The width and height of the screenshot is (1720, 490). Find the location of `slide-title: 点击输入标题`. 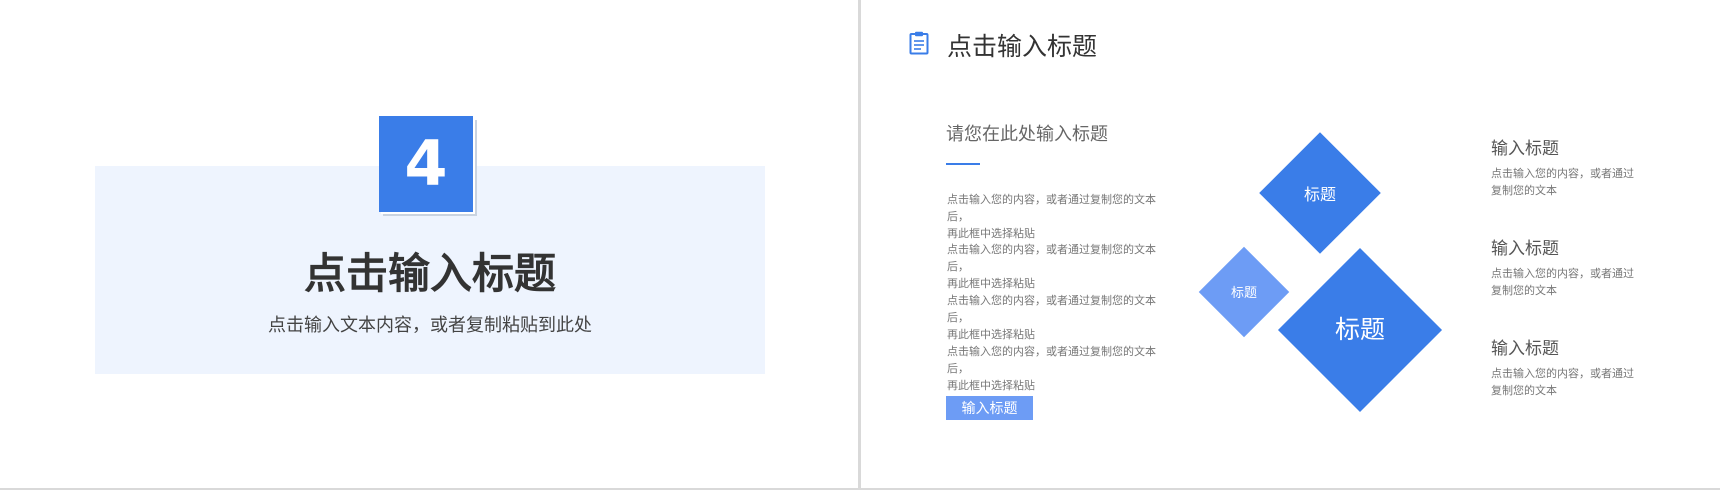

slide-title: 点击输入标题 is located at coordinates (430, 270).